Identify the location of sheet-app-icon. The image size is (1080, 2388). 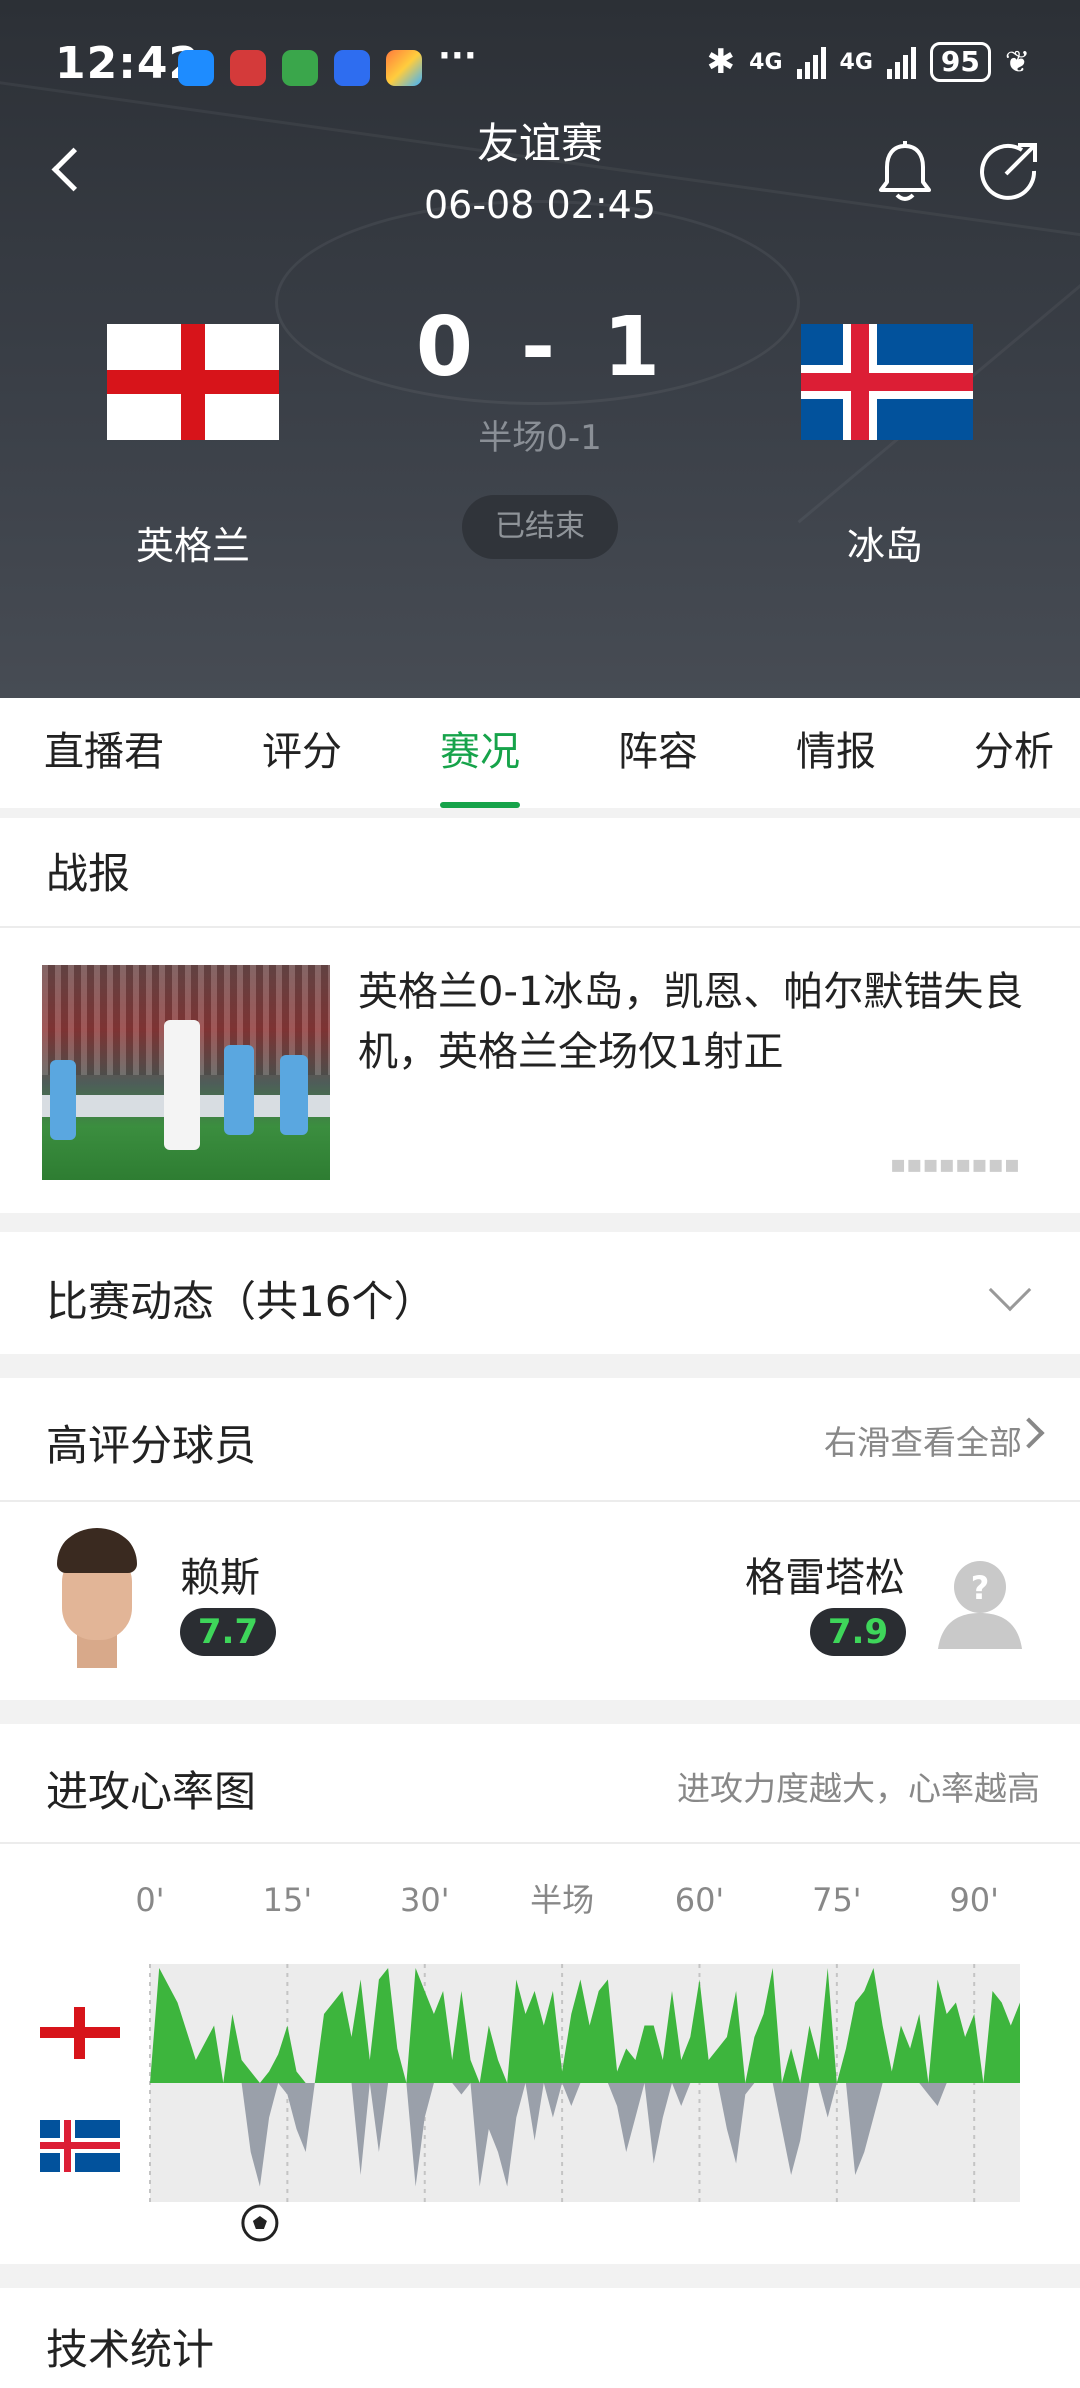
(300, 68).